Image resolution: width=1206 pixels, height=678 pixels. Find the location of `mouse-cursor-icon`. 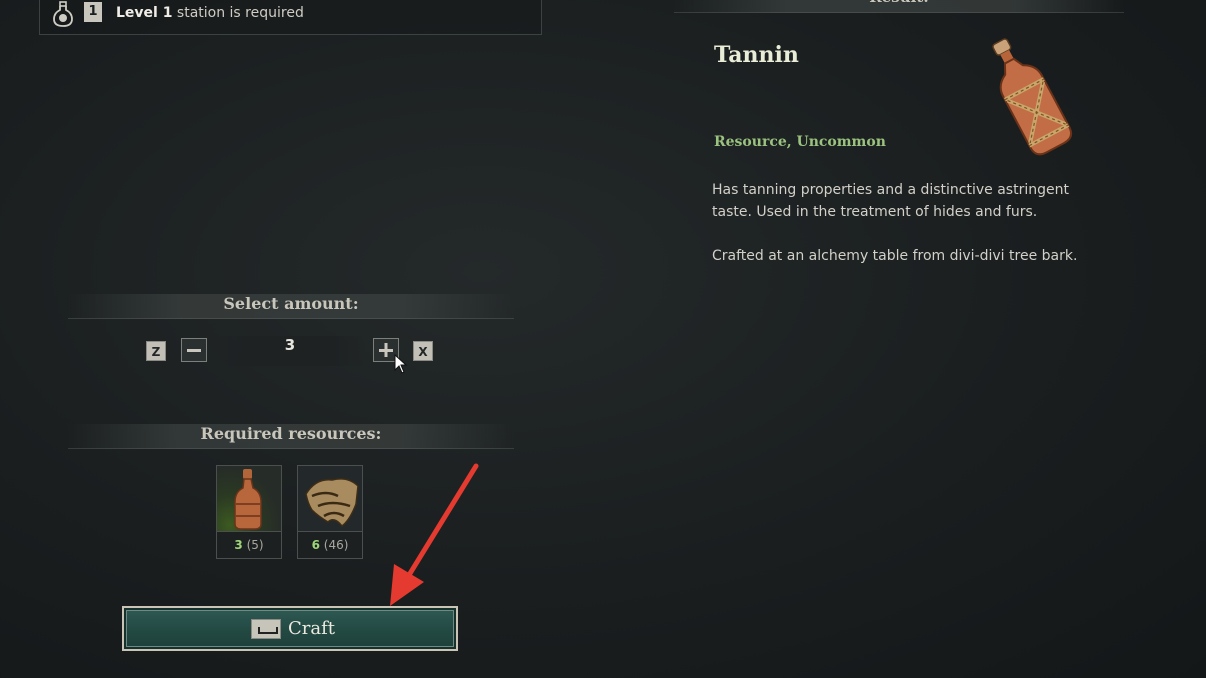

mouse-cursor-icon is located at coordinates (401, 364).